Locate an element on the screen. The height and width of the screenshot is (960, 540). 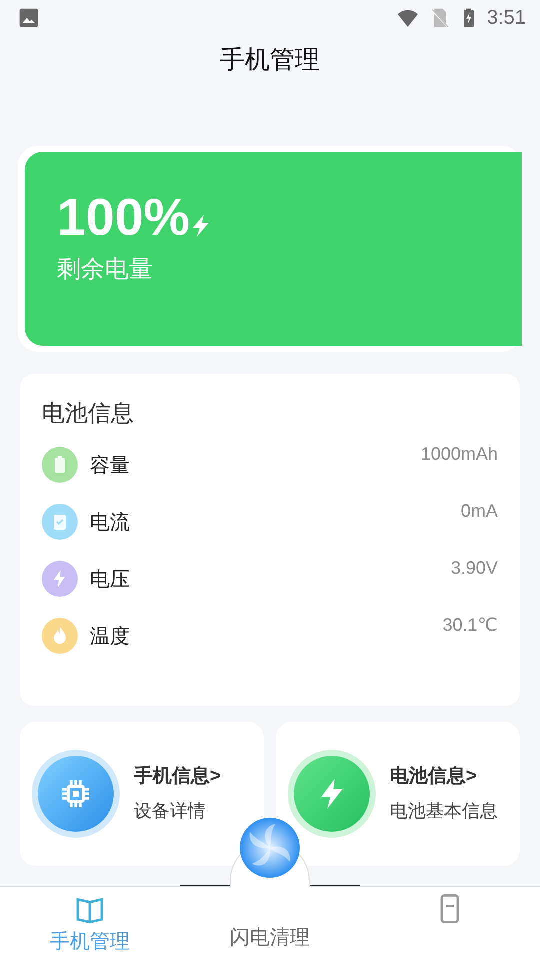
battery-label: 剩余电量 is located at coordinates (105, 270).